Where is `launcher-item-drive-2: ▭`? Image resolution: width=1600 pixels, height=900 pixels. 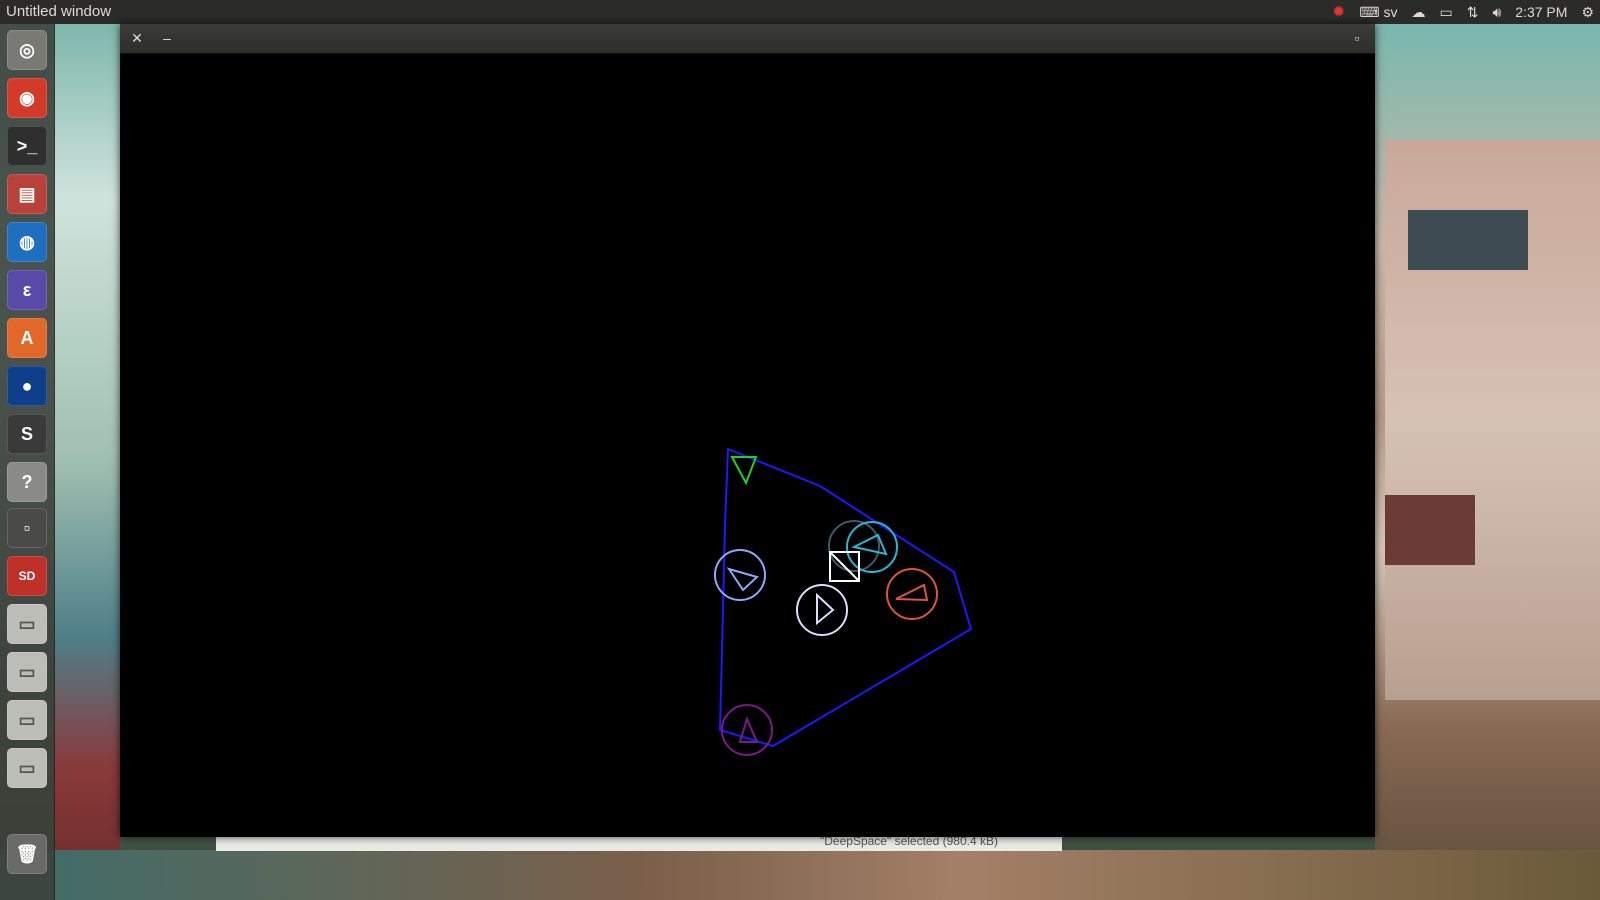
launcher-item-drive-2: ▭ is located at coordinates (27, 672).